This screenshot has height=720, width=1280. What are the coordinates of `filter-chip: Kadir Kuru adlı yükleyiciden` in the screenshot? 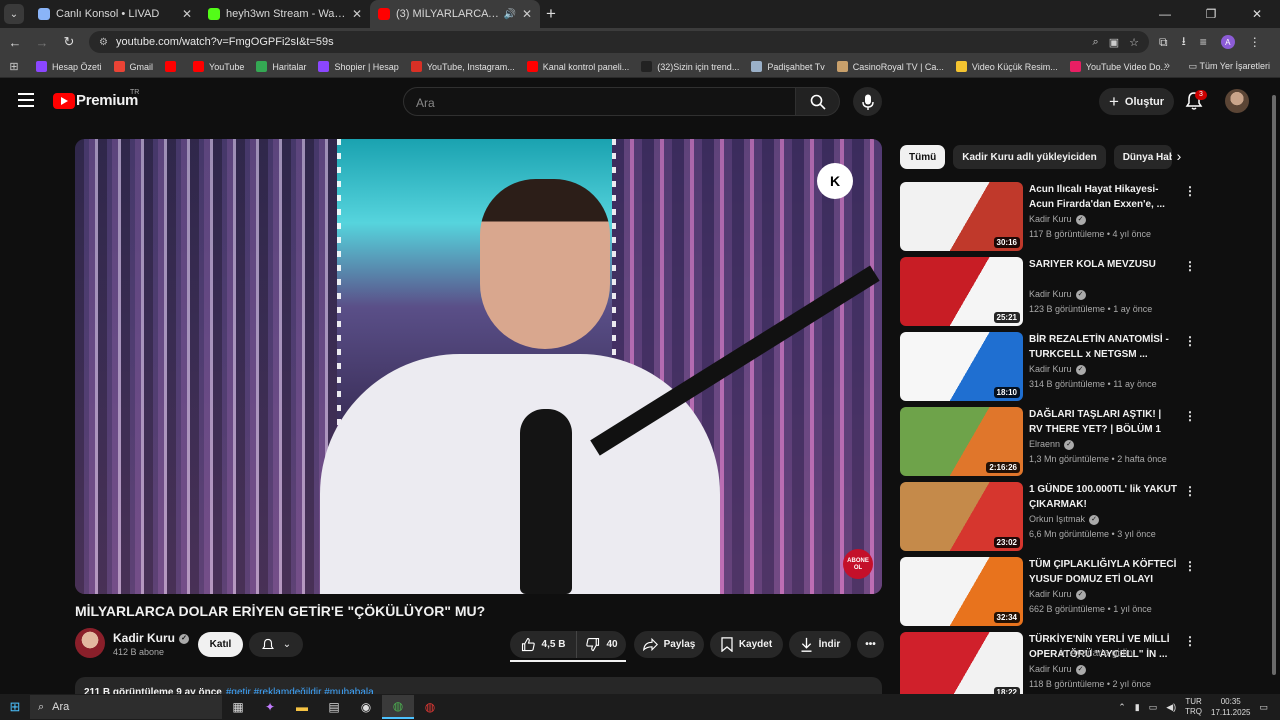 It's located at (1029, 157).